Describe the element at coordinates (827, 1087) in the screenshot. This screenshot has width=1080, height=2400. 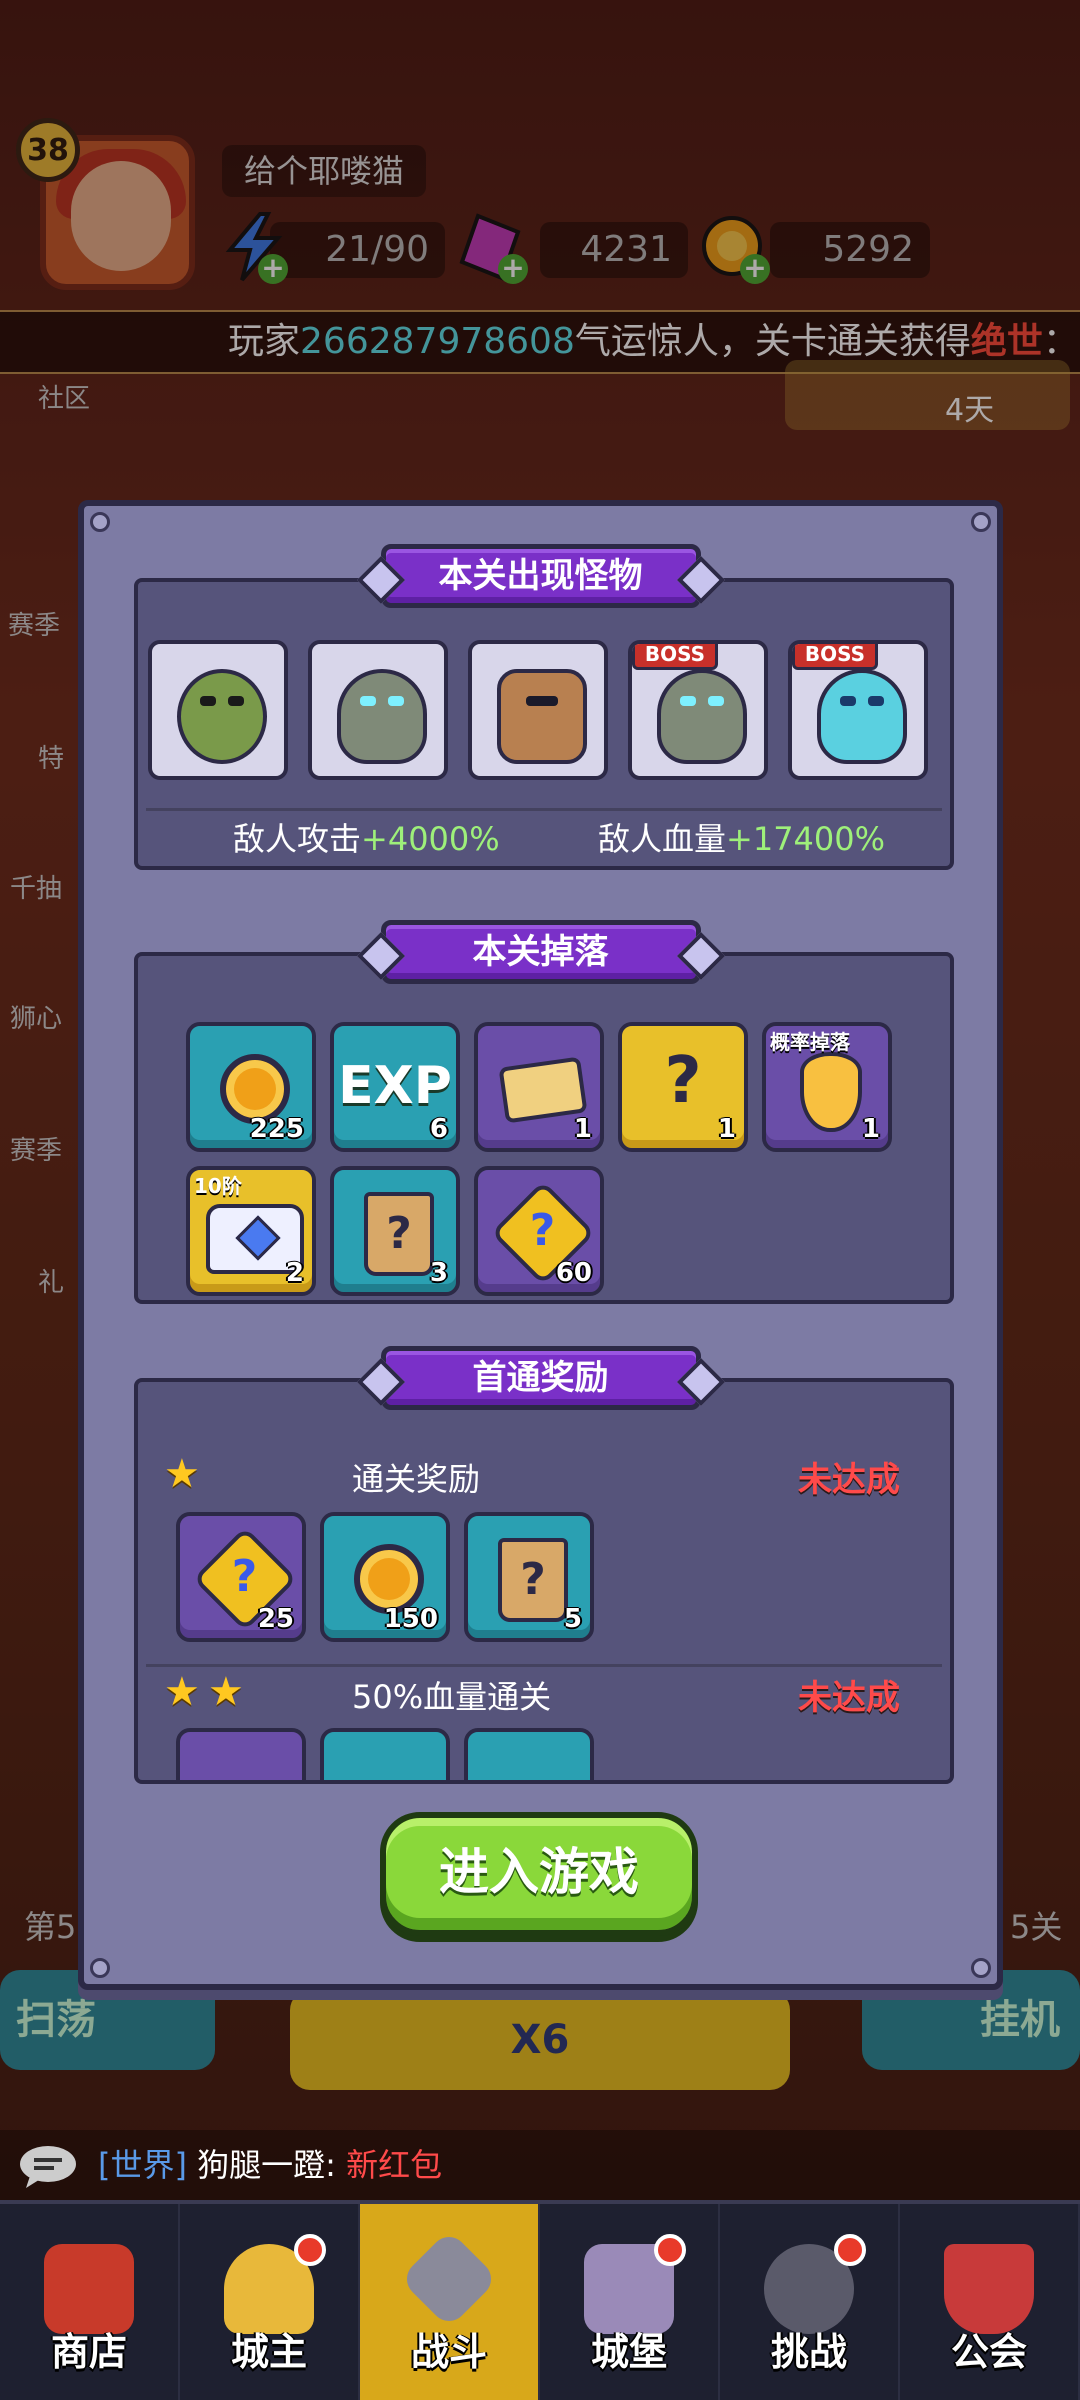
I see `drop-item-amber: 概率掉落 1` at that location.